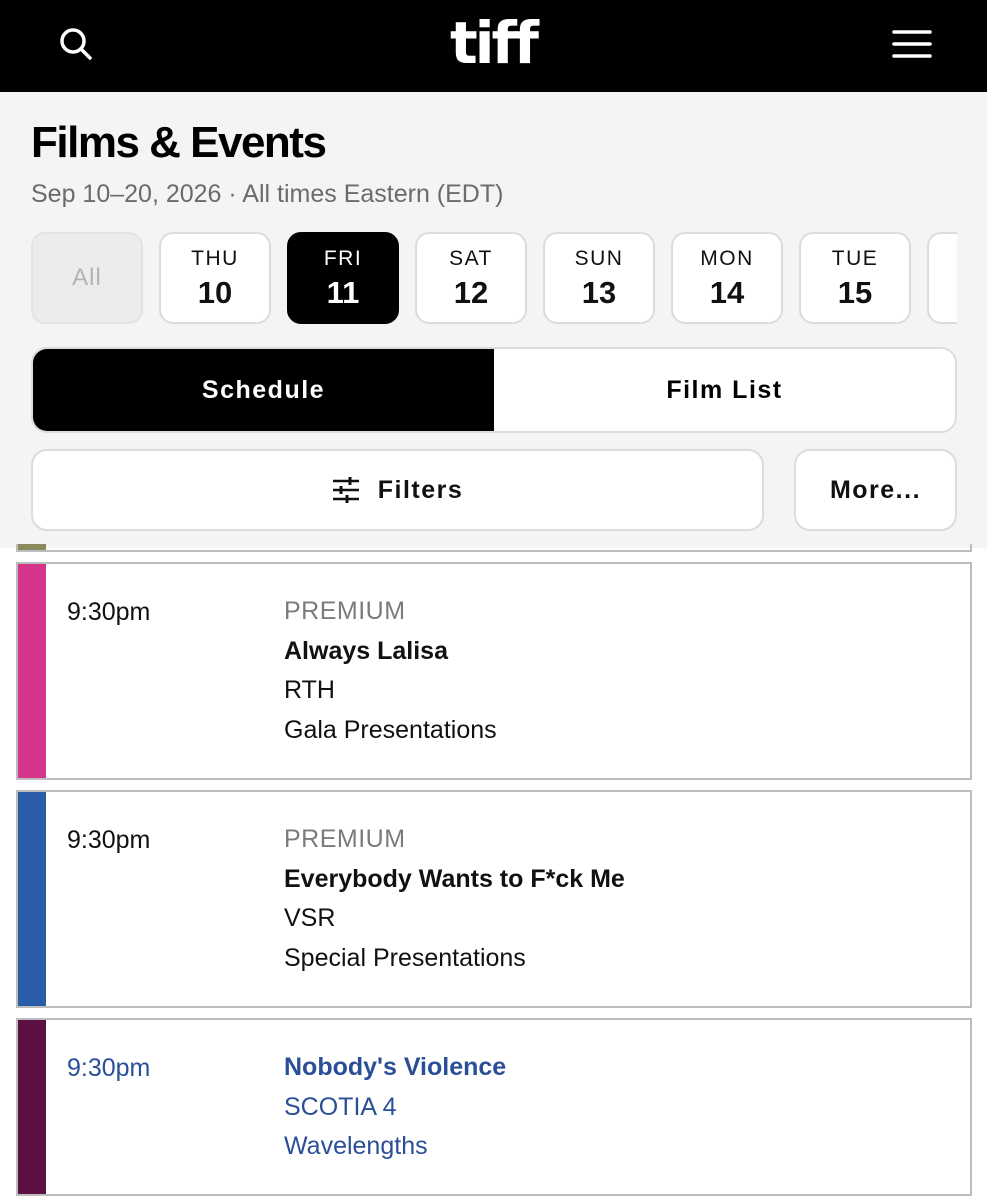 This screenshot has width=987, height=1200. Describe the element at coordinates (599, 292) in the screenshot. I see `date-chip-num: 13` at that location.